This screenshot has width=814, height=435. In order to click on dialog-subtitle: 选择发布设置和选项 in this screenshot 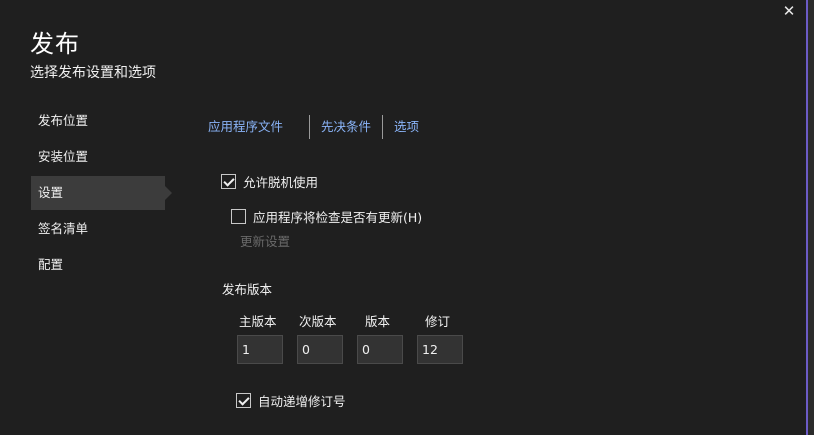, I will do `click(93, 73)`.